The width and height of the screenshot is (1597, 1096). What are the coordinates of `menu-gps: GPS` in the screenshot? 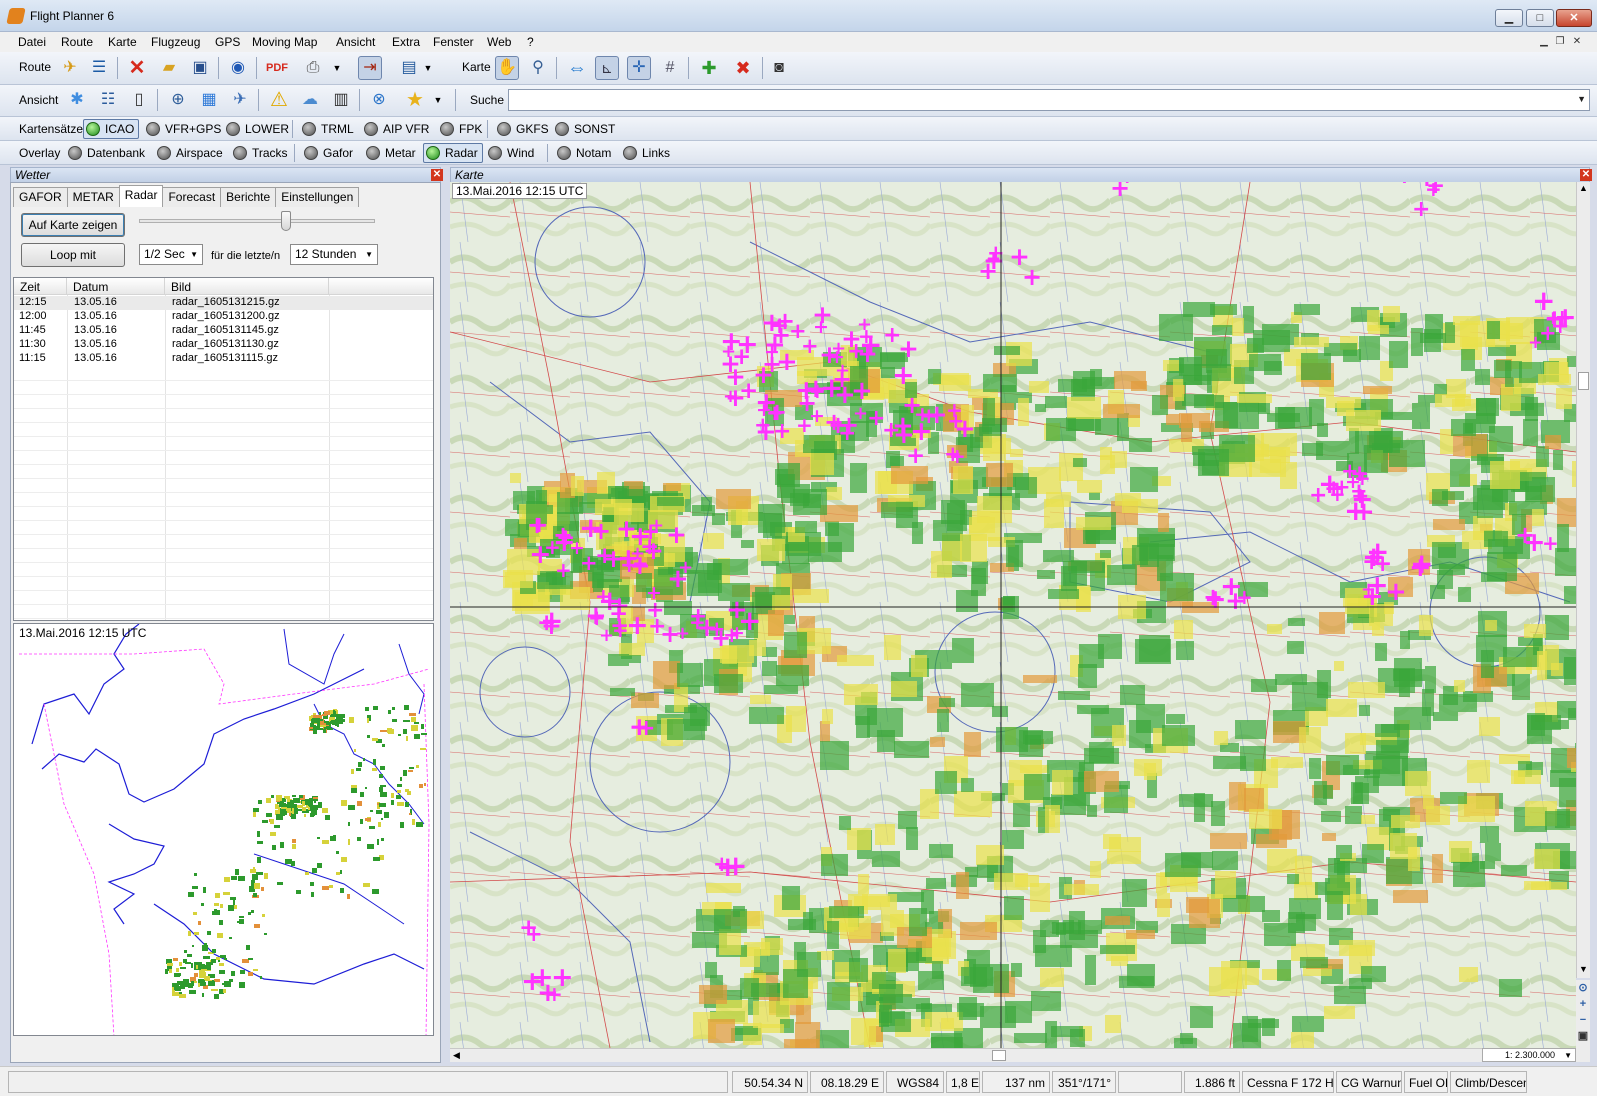 It's located at (227, 42).